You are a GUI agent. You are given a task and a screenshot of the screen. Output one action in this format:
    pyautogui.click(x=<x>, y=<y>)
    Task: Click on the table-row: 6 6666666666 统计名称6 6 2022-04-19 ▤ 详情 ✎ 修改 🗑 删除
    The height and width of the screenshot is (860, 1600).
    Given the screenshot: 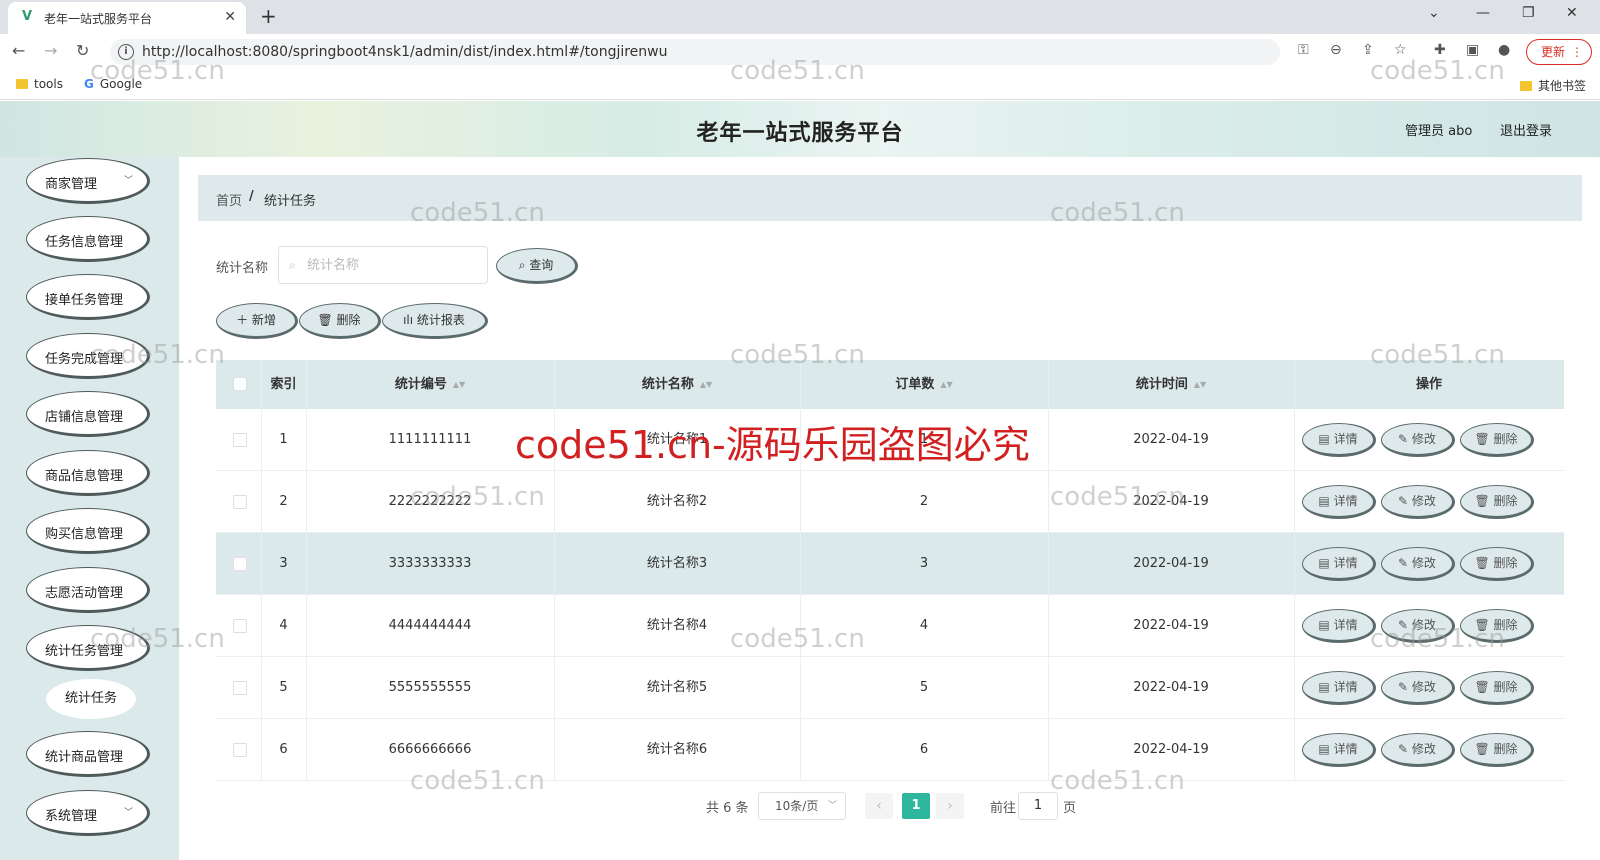 What is the action you would take?
    pyautogui.click(x=890, y=750)
    